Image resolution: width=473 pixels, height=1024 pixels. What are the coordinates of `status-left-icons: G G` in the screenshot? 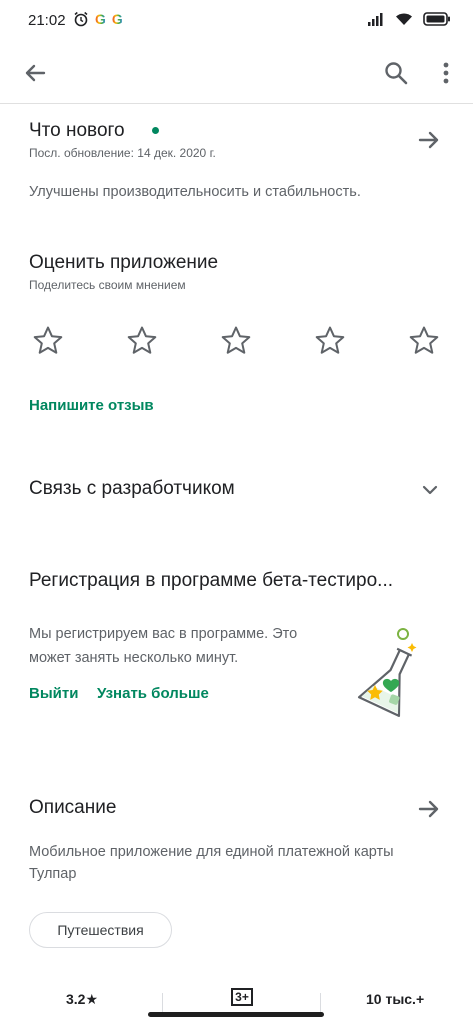 It's located at (98, 19).